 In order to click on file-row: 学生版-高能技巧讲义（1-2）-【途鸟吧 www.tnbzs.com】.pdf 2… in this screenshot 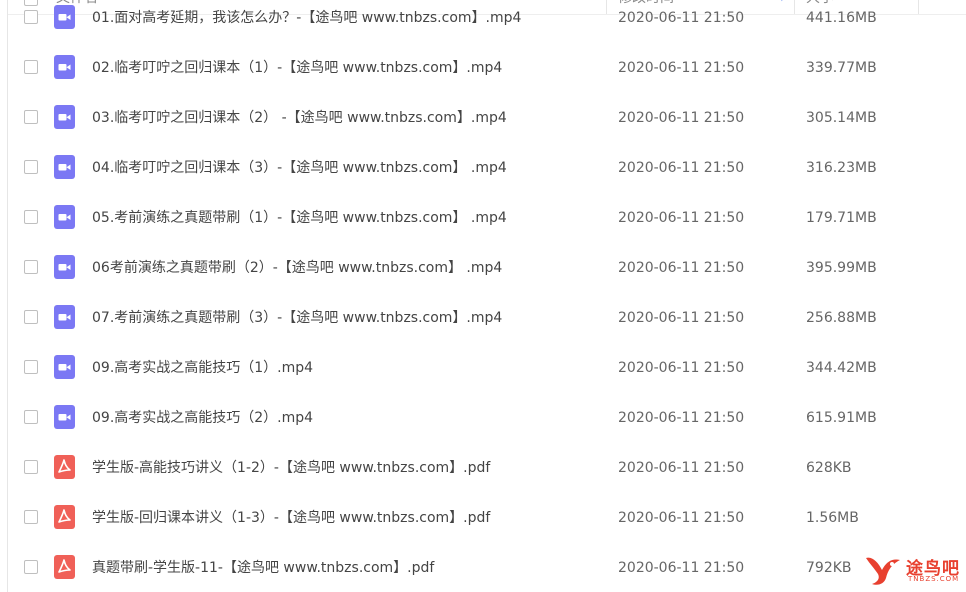, I will do `click(487, 468)`.